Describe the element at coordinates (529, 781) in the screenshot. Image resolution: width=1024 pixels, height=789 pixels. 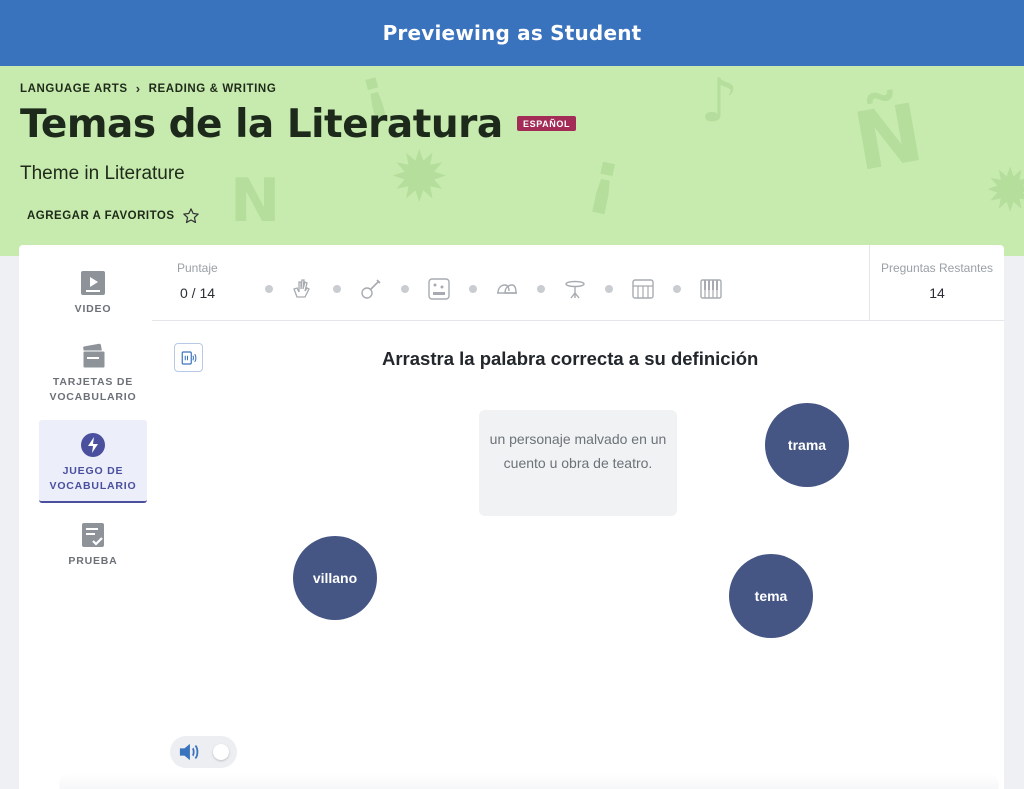
I see `card-footer-shadow` at that location.